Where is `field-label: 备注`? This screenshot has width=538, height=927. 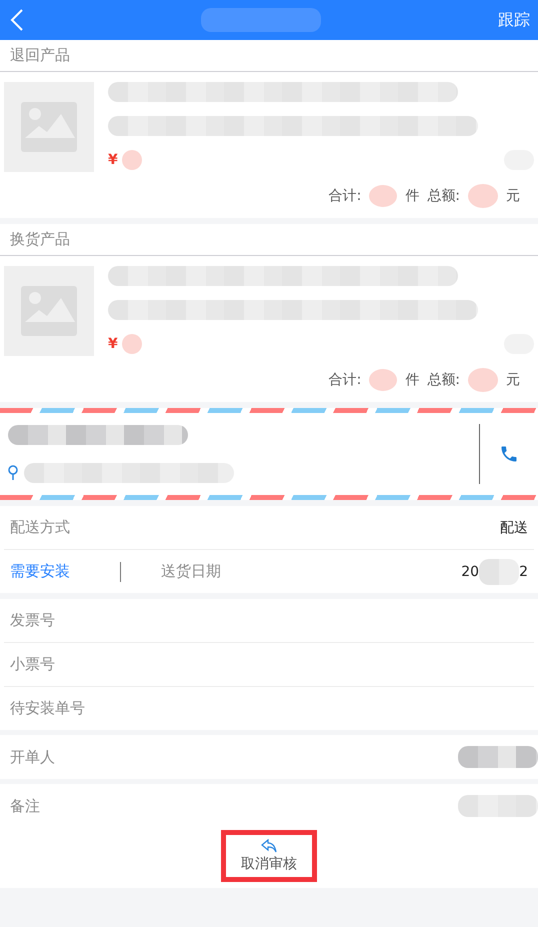
field-label: 备注 is located at coordinates (25, 806).